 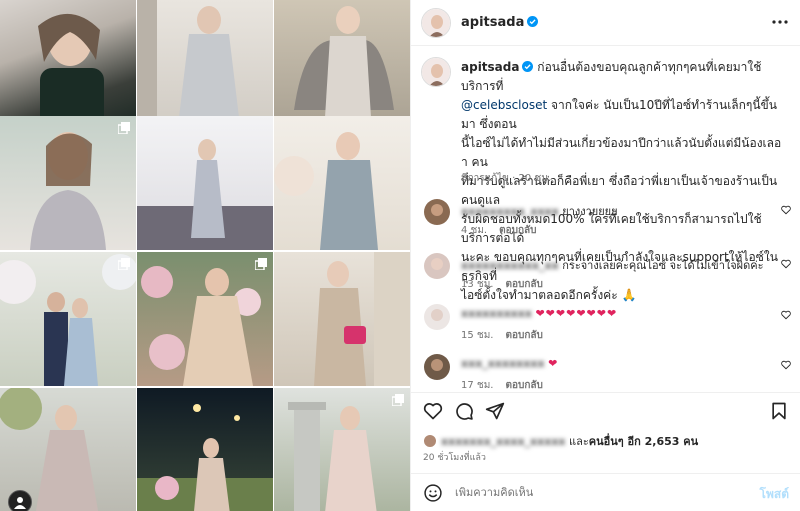 I want to click on comment-time: 15 ชม., so click(x=477, y=335).